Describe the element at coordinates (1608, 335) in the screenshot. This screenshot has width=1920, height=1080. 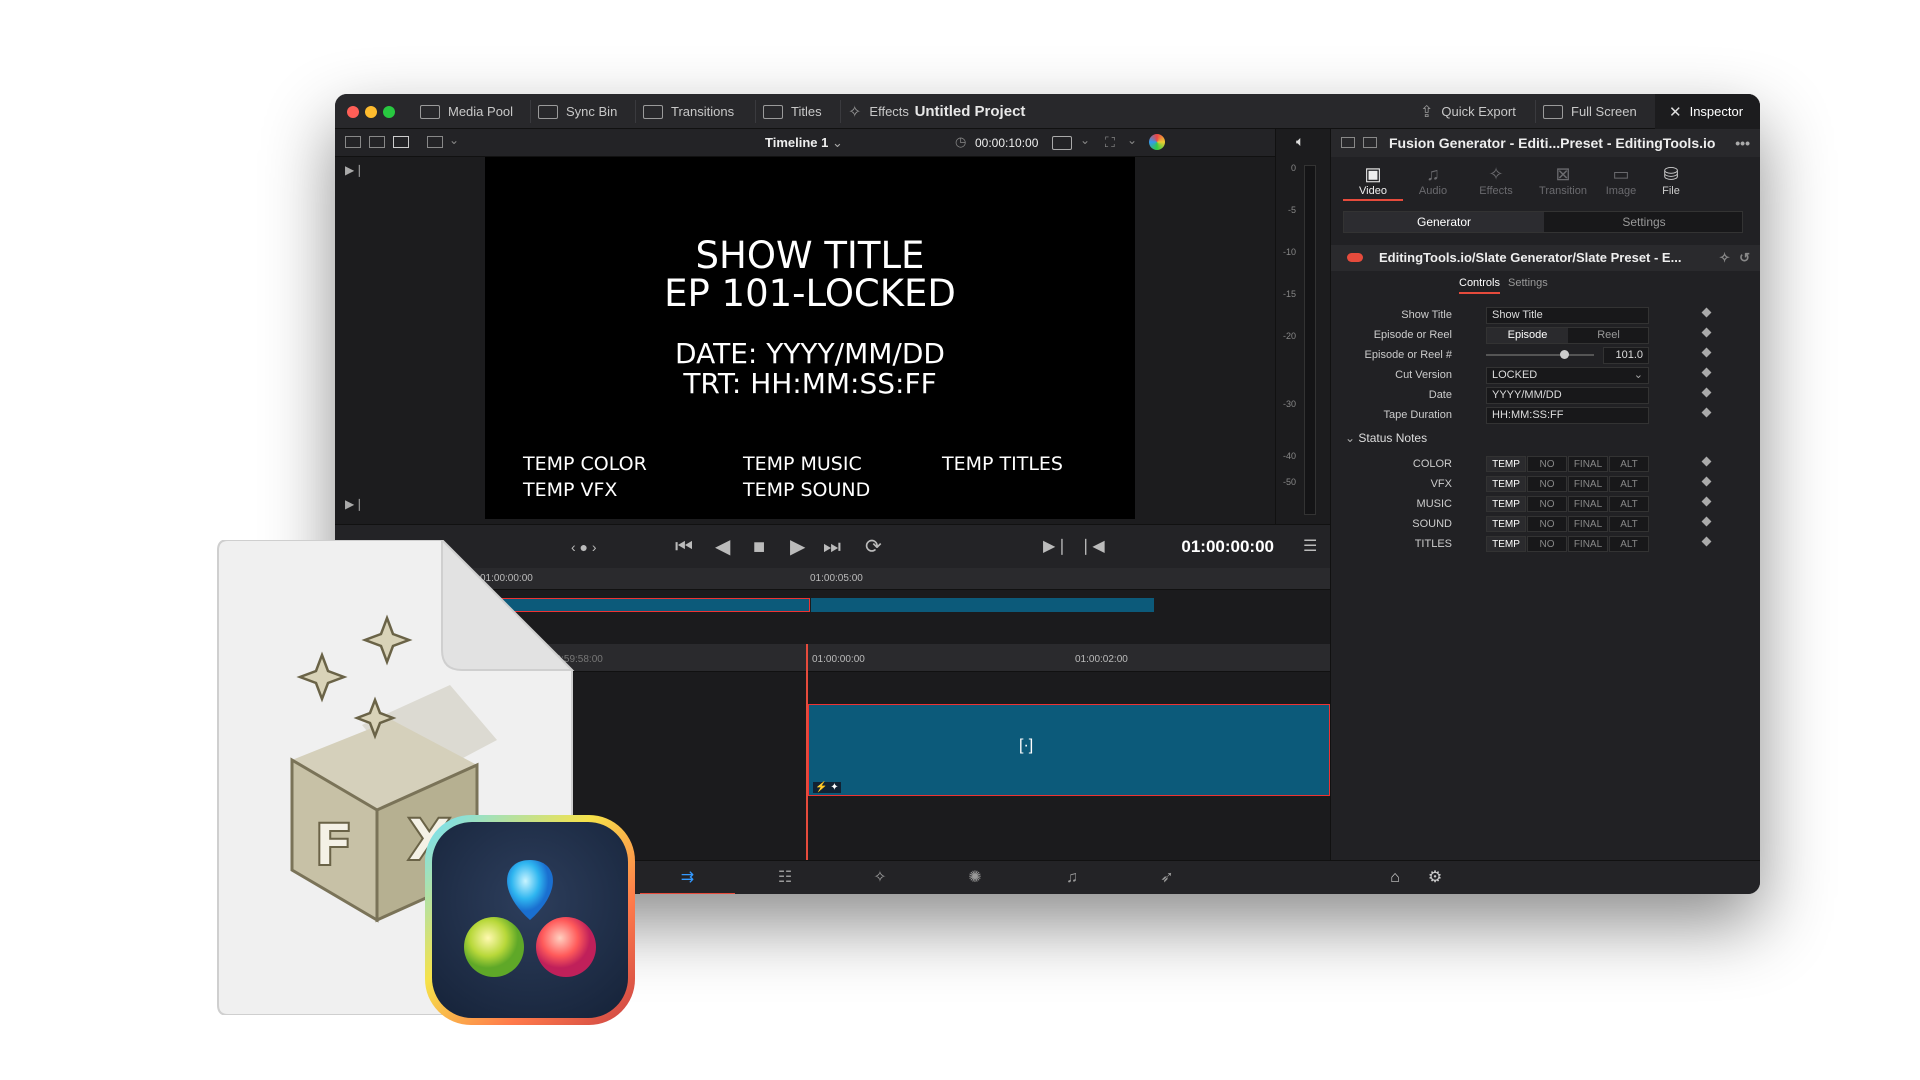
I see `reel-option: Reel` at that location.